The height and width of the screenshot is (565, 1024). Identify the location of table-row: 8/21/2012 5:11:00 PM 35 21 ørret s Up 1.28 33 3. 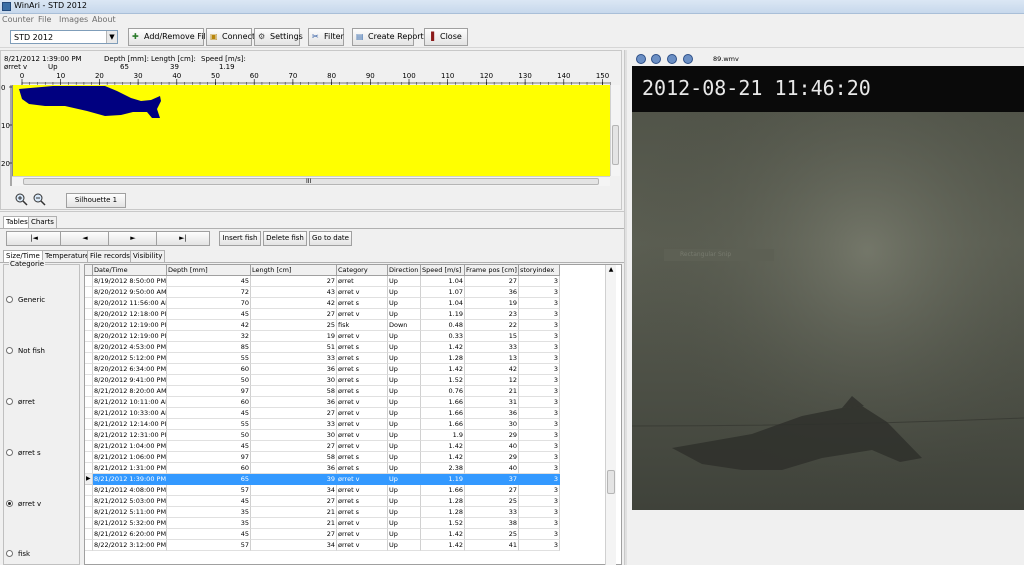
(322, 512).